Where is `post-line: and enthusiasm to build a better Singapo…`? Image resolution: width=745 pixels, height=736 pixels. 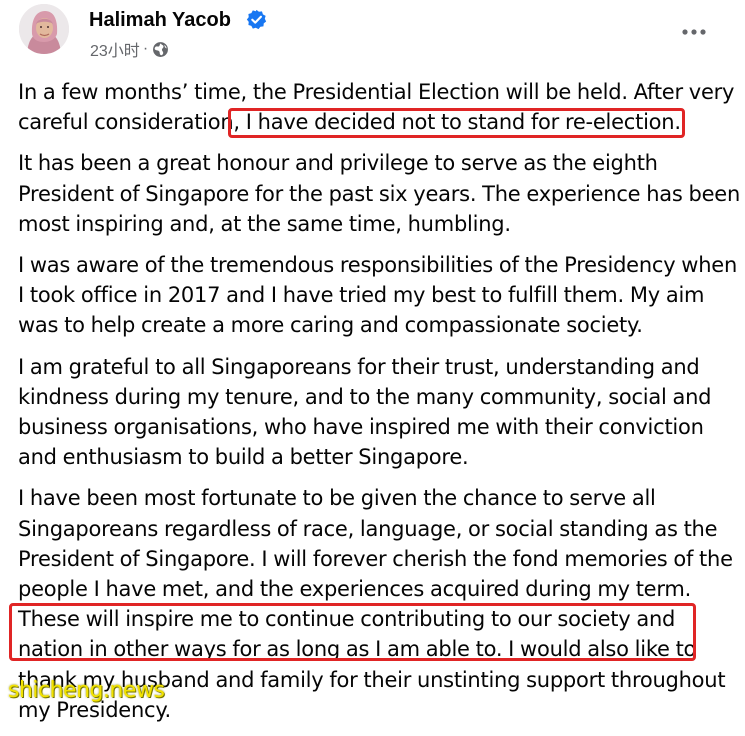 post-line: and enthusiasm to build a better Singapo… is located at coordinates (243, 457).